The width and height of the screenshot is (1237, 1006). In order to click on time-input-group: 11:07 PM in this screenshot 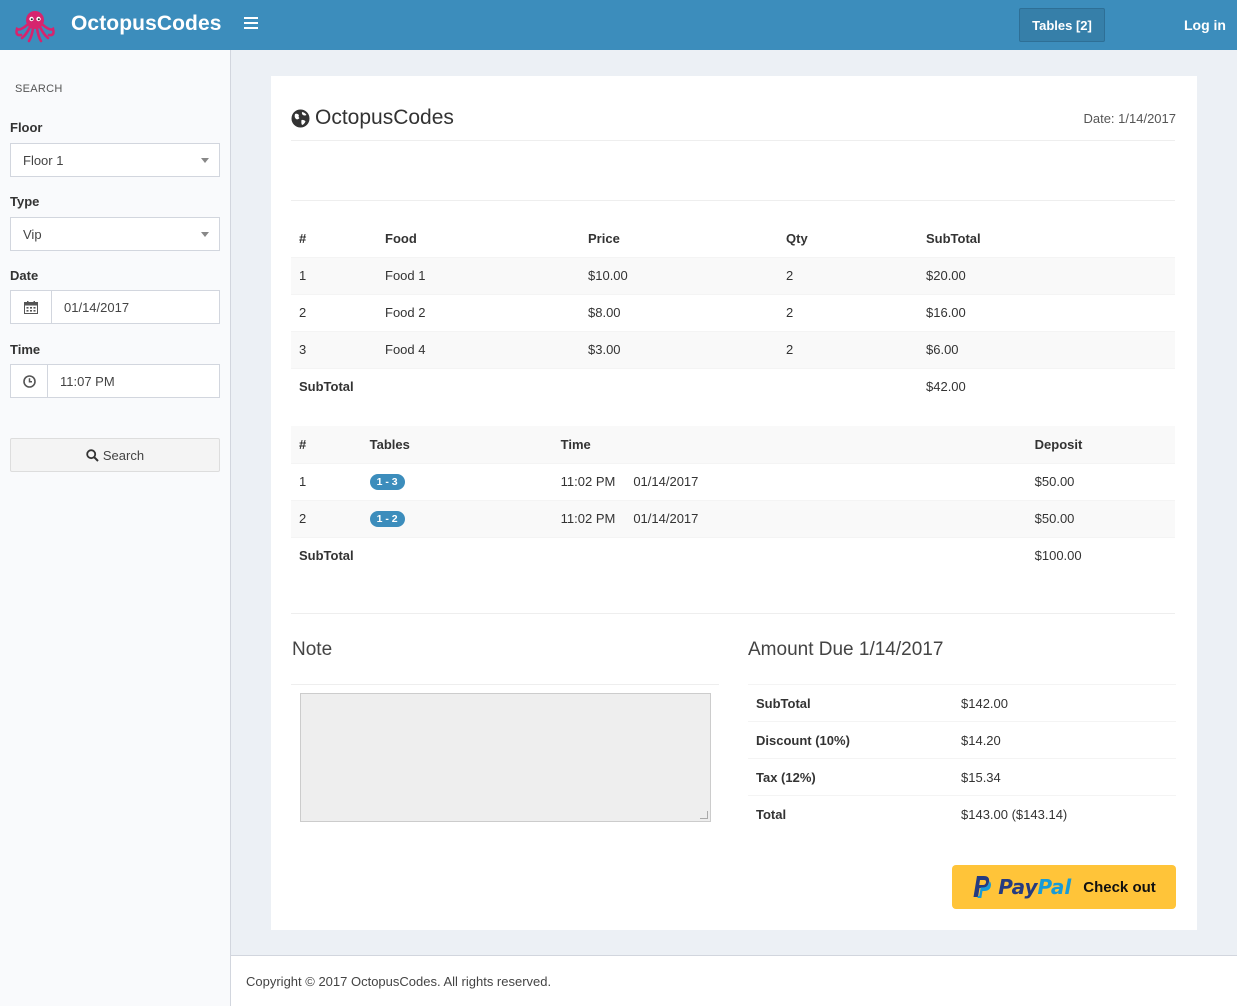, I will do `click(115, 381)`.